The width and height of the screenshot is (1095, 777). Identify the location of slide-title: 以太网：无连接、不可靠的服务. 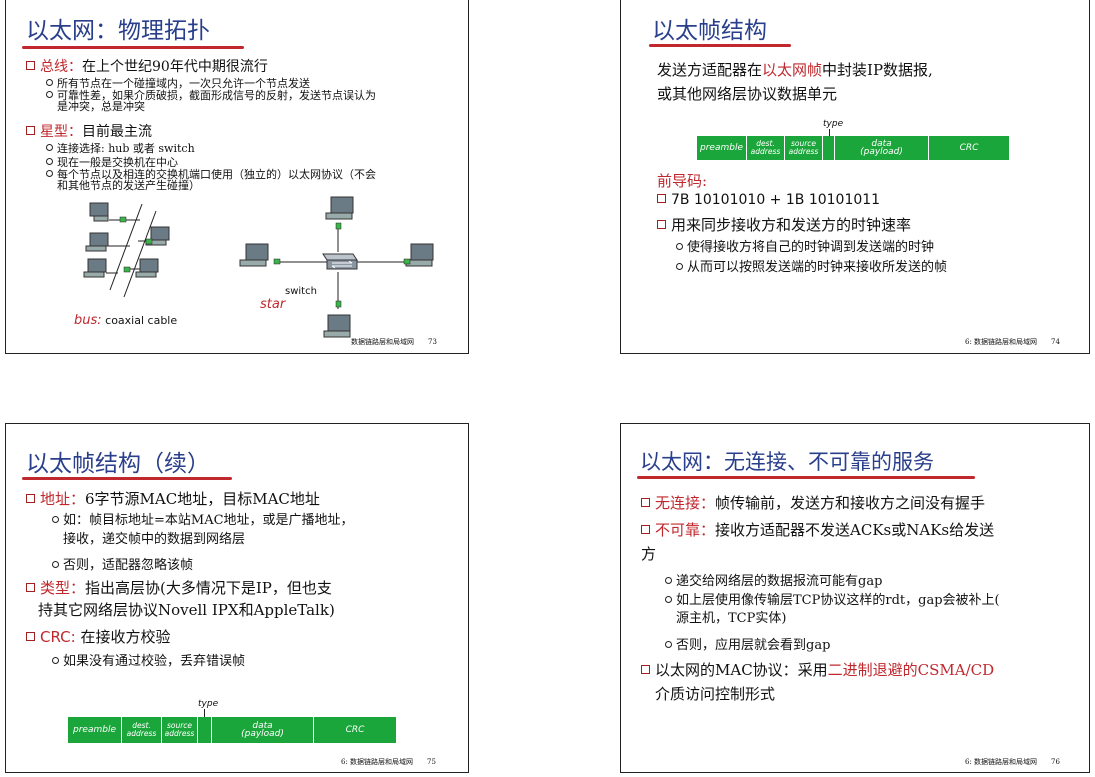
(787, 462).